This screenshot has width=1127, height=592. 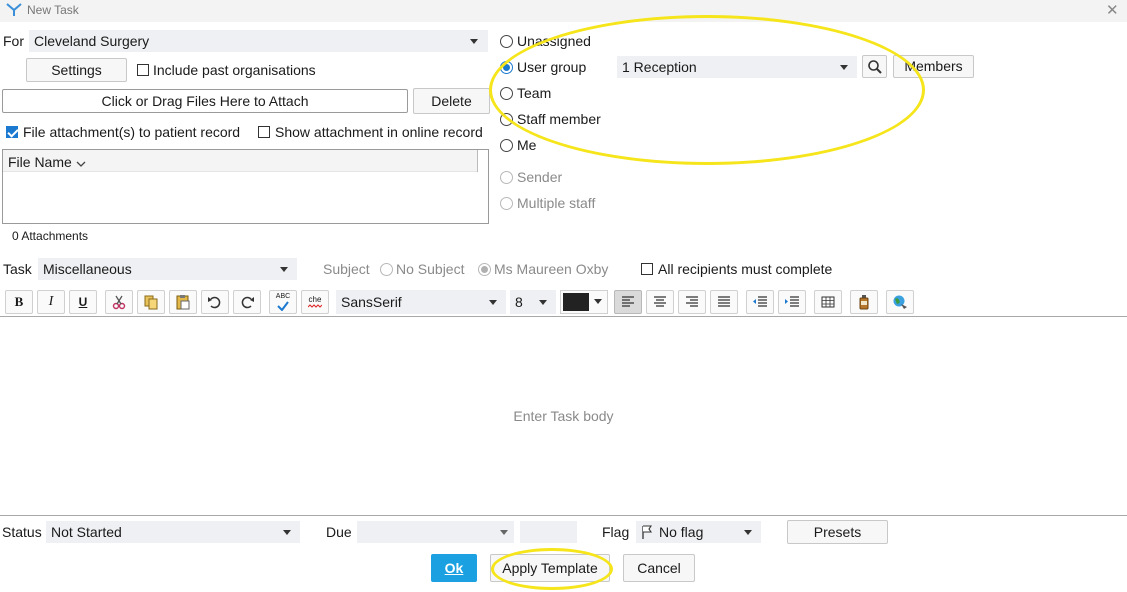 What do you see at coordinates (519, 302) in the screenshot?
I see `font-size-value: 8` at bounding box center [519, 302].